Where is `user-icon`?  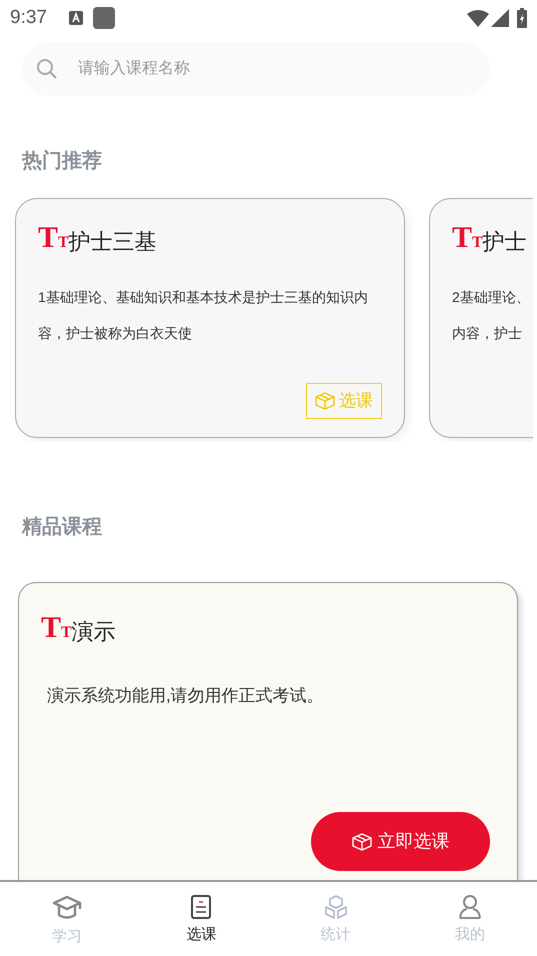
user-icon is located at coordinates (470, 907).